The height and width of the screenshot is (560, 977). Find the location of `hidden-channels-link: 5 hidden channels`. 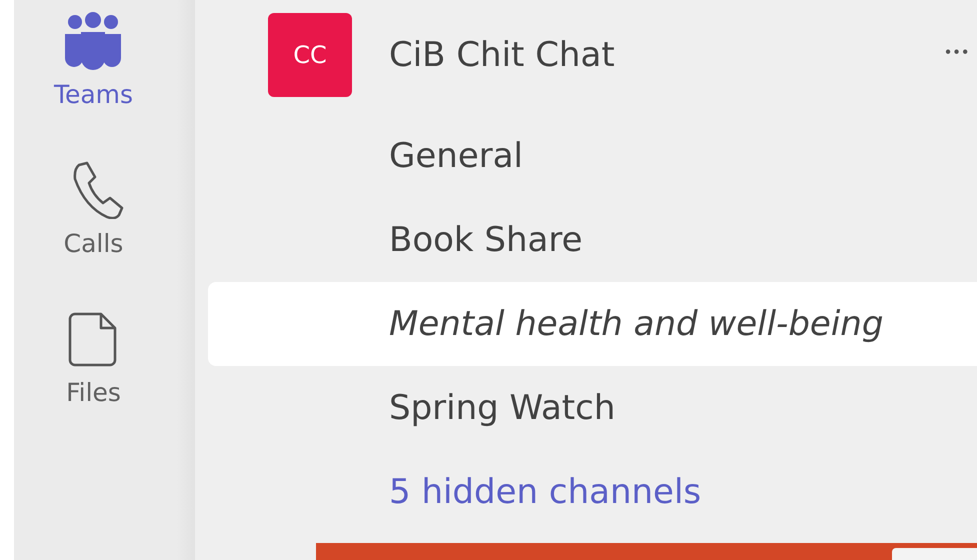

hidden-channels-link: 5 hidden channels is located at coordinates (592, 492).